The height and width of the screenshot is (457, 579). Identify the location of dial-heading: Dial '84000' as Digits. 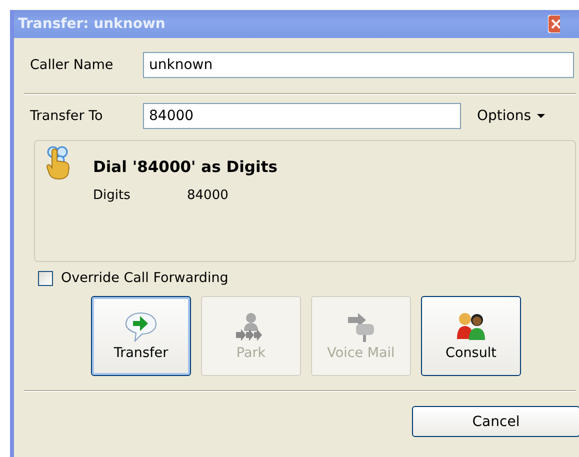
(185, 167).